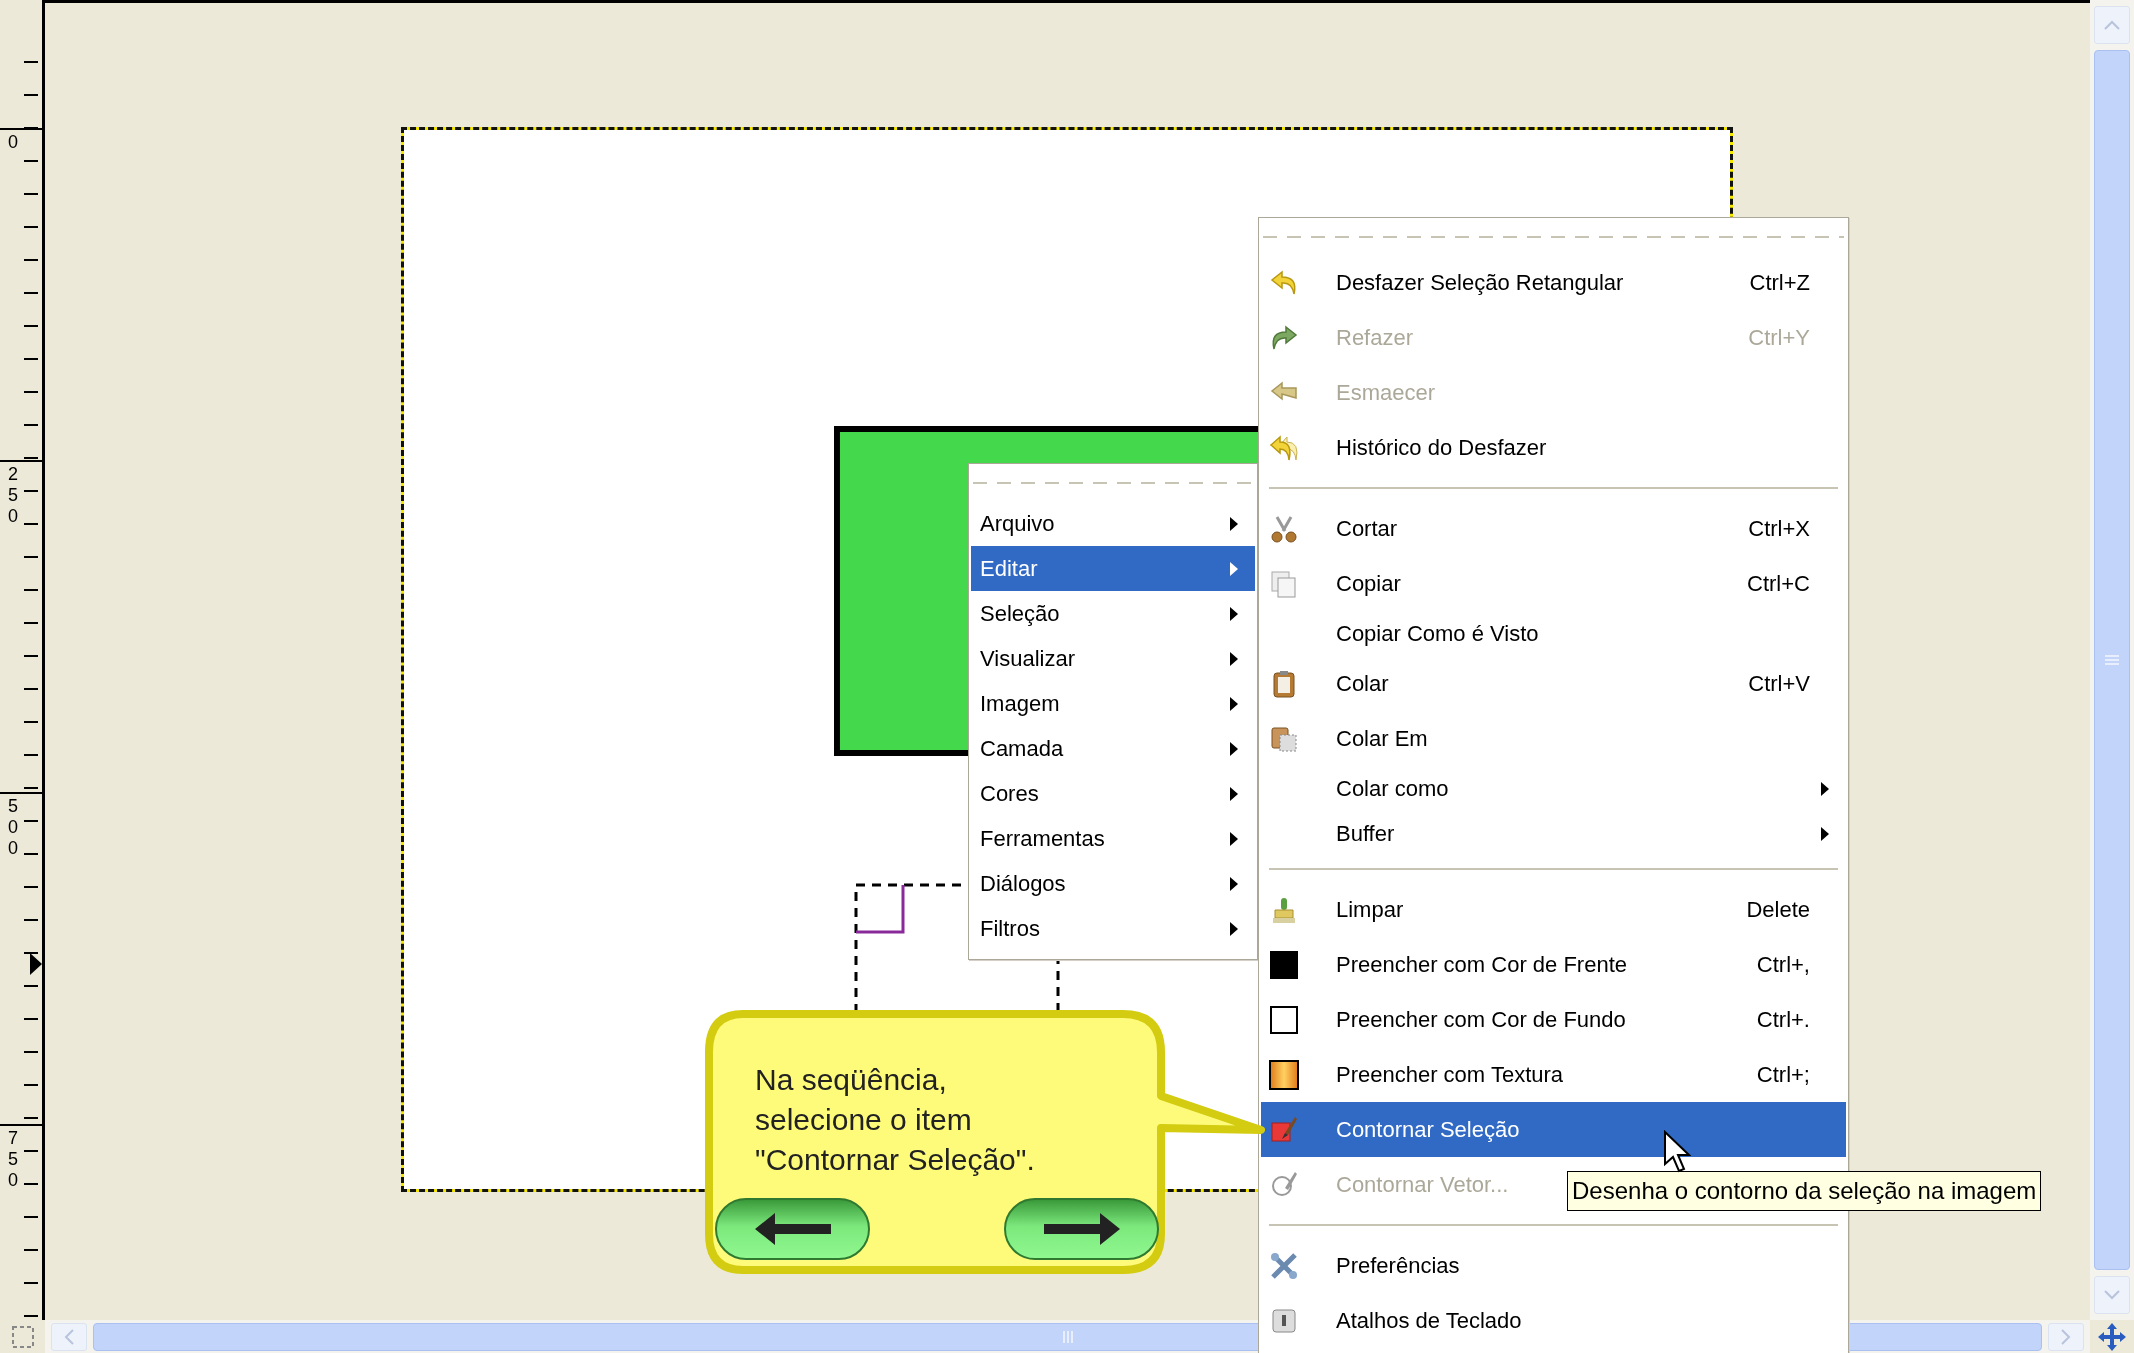 Image resolution: width=2134 pixels, height=1353 pixels. What do you see at coordinates (36, 964) in the screenshot?
I see `pointer-position-icon` at bounding box center [36, 964].